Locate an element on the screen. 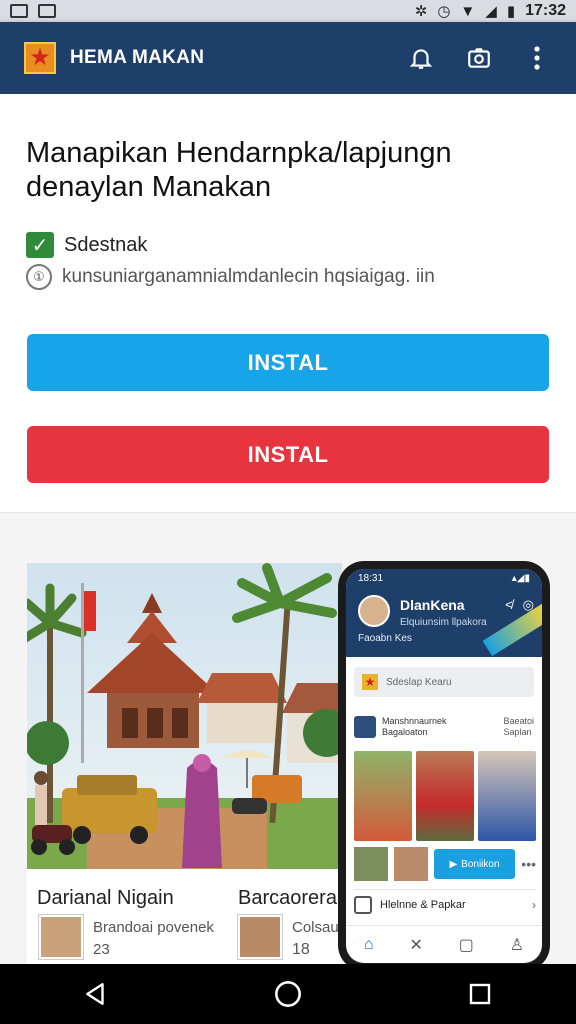 The width and height of the screenshot is (576, 1024). recents-icon is located at coordinates (480, 994).